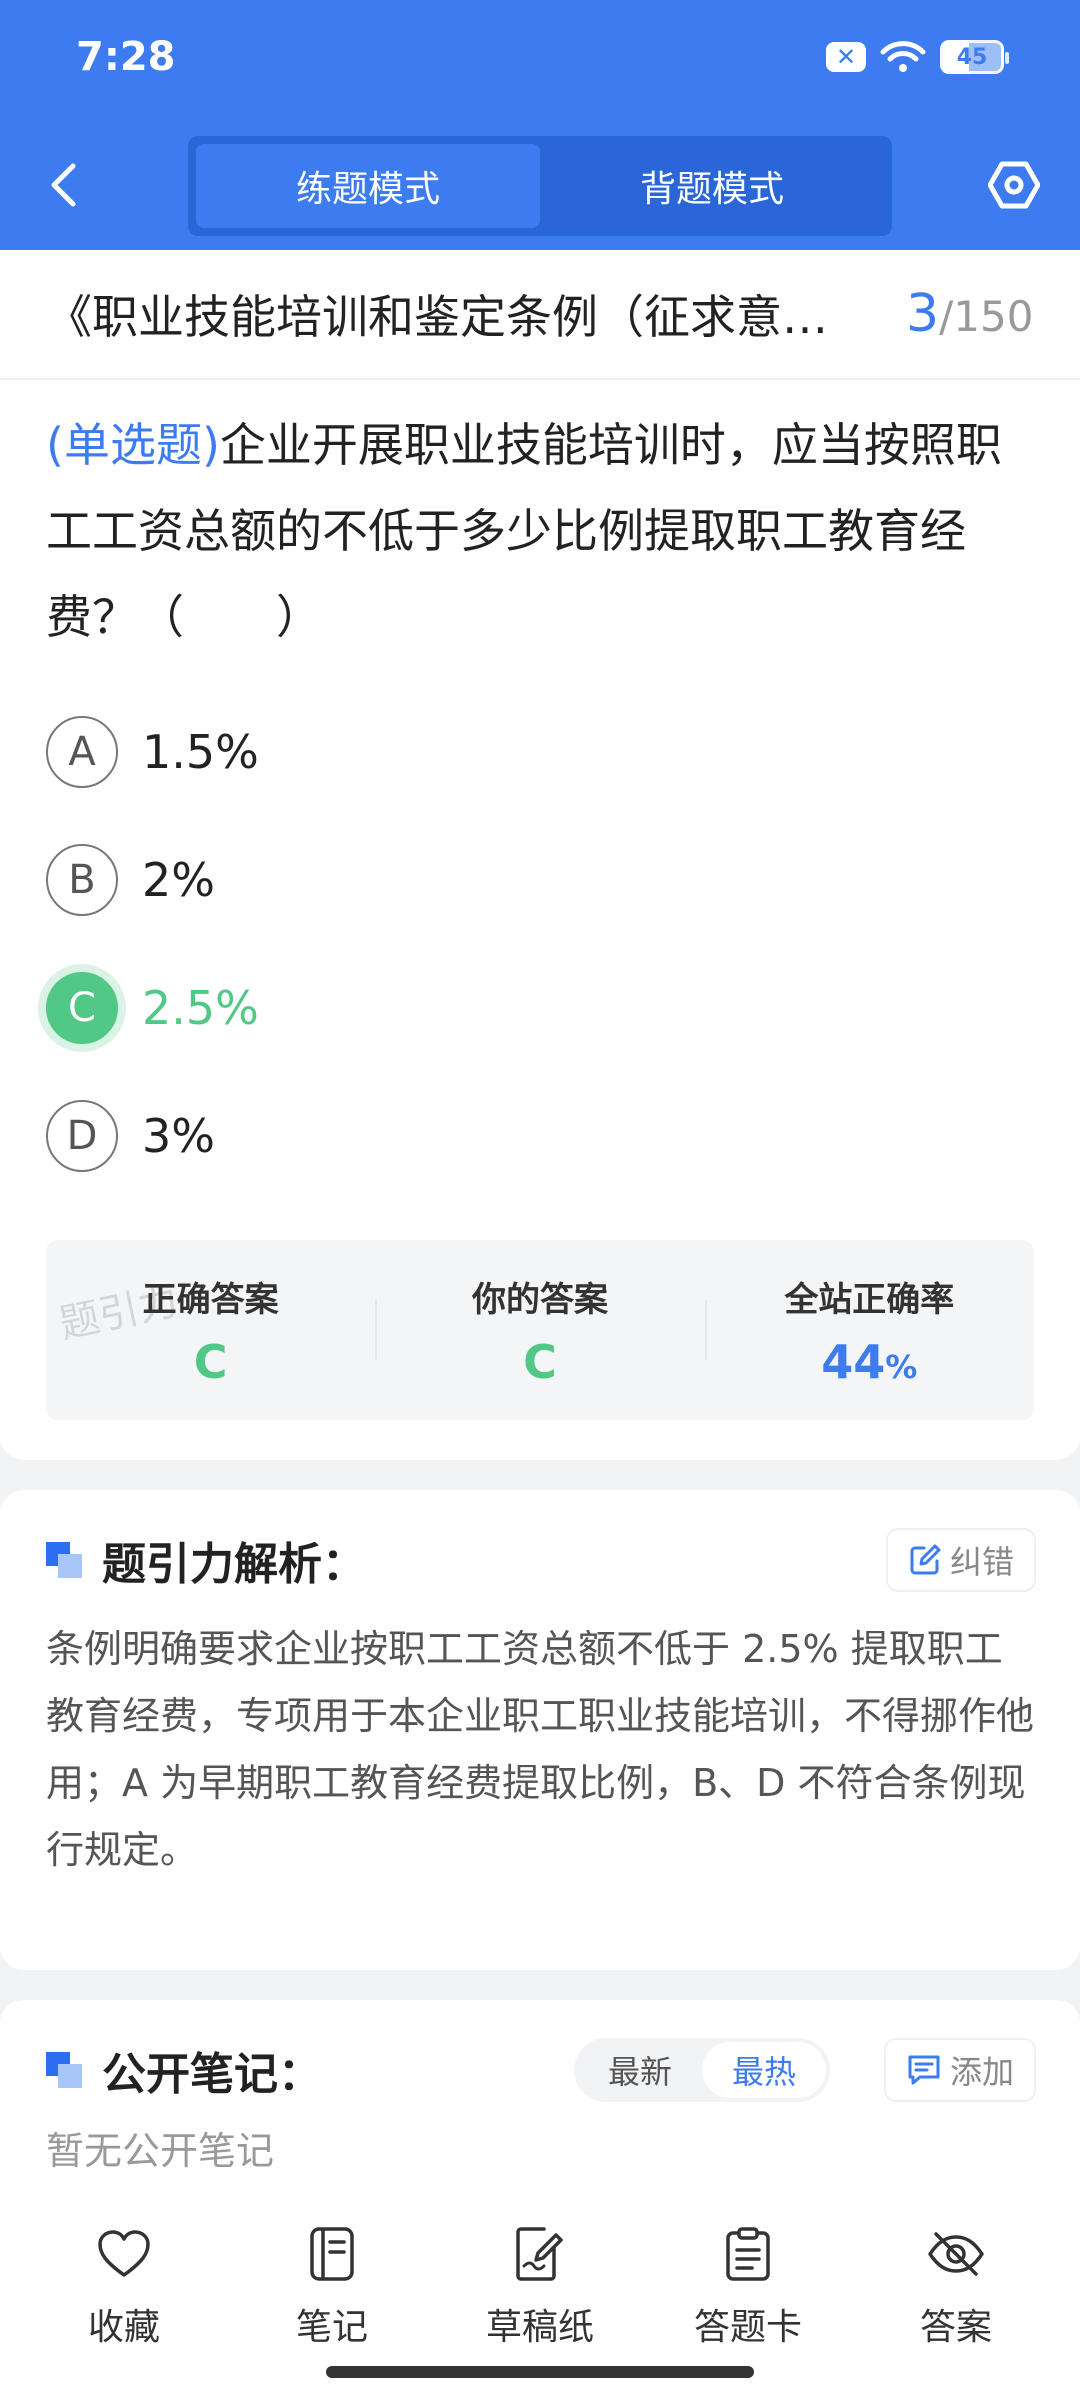 The width and height of the screenshot is (1080, 2400). Describe the element at coordinates (210, 1299) in the screenshot. I see `correct-answer-label: 正确答案` at that location.